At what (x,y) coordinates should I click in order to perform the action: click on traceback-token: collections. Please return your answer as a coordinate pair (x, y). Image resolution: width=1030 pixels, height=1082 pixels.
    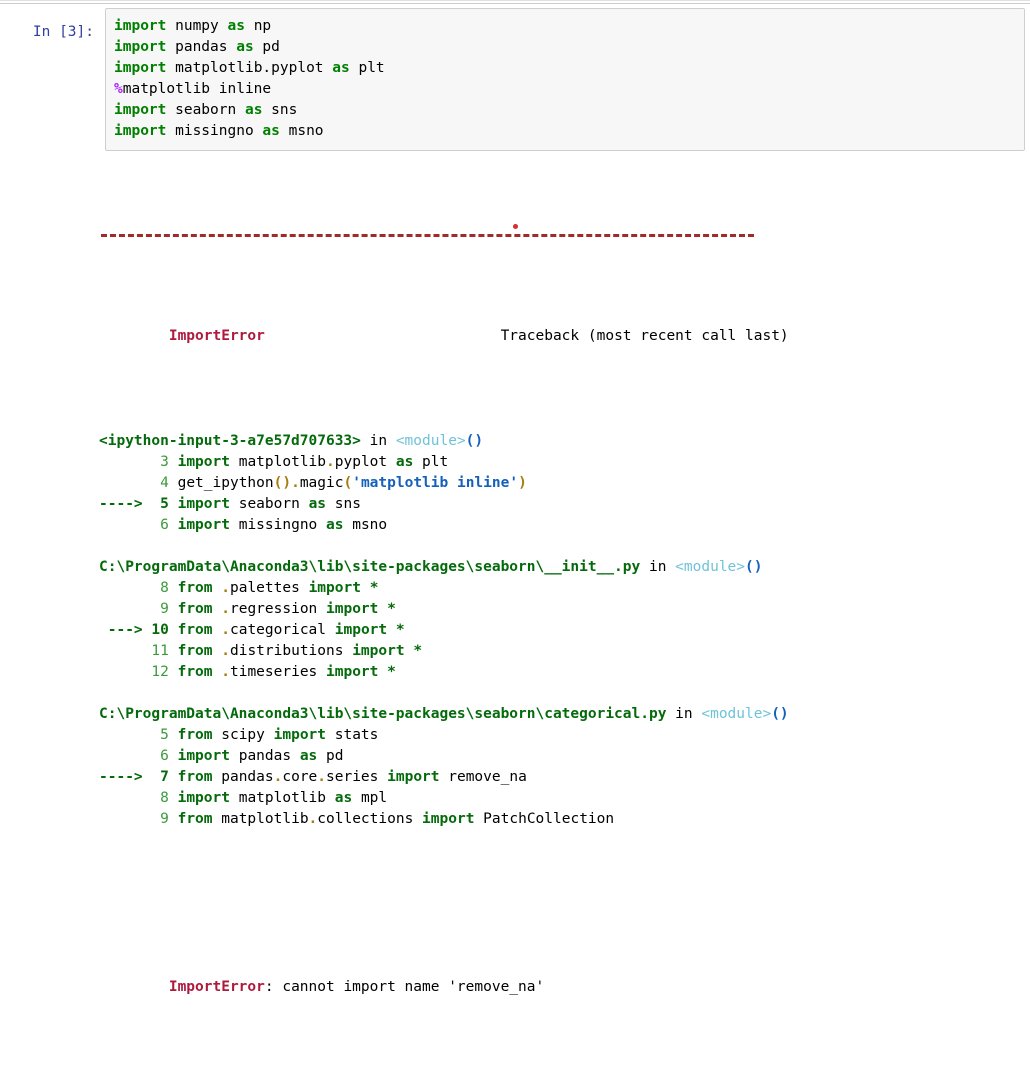
    Looking at the image, I should click on (370, 819).